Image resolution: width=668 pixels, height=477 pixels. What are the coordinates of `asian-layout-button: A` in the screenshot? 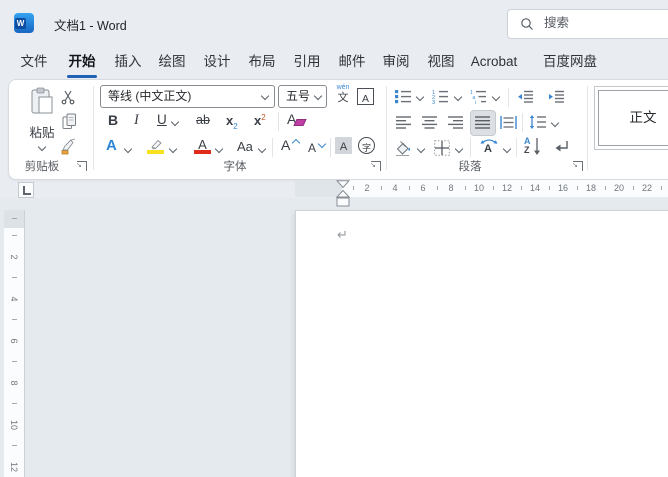 It's located at (489, 147).